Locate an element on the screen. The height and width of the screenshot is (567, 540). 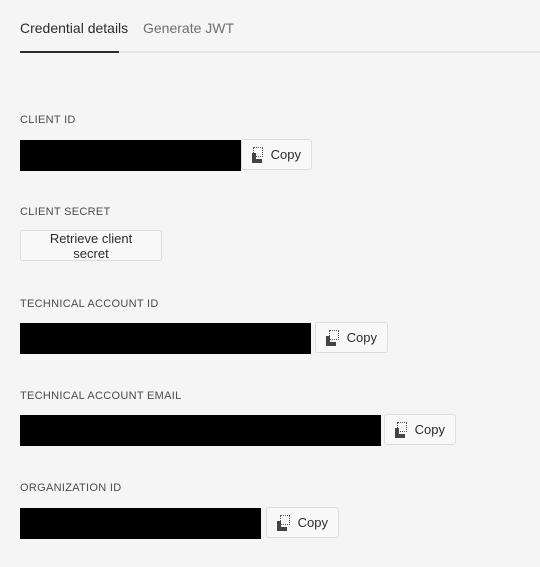
tab-generate-jwt: Generate JWT is located at coordinates (188, 28).